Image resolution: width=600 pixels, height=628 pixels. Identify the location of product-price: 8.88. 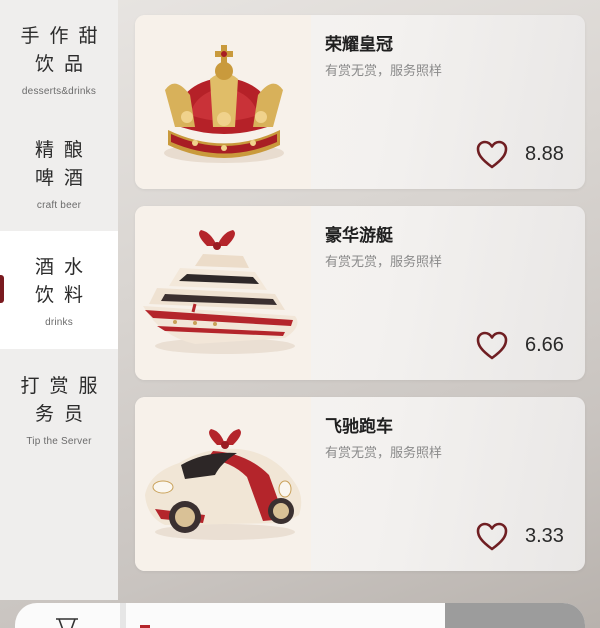
(544, 154).